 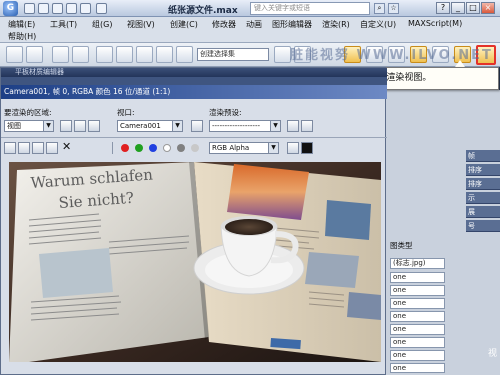 I want to click on window-title: 纸张源文件.max, so click(x=203, y=11).